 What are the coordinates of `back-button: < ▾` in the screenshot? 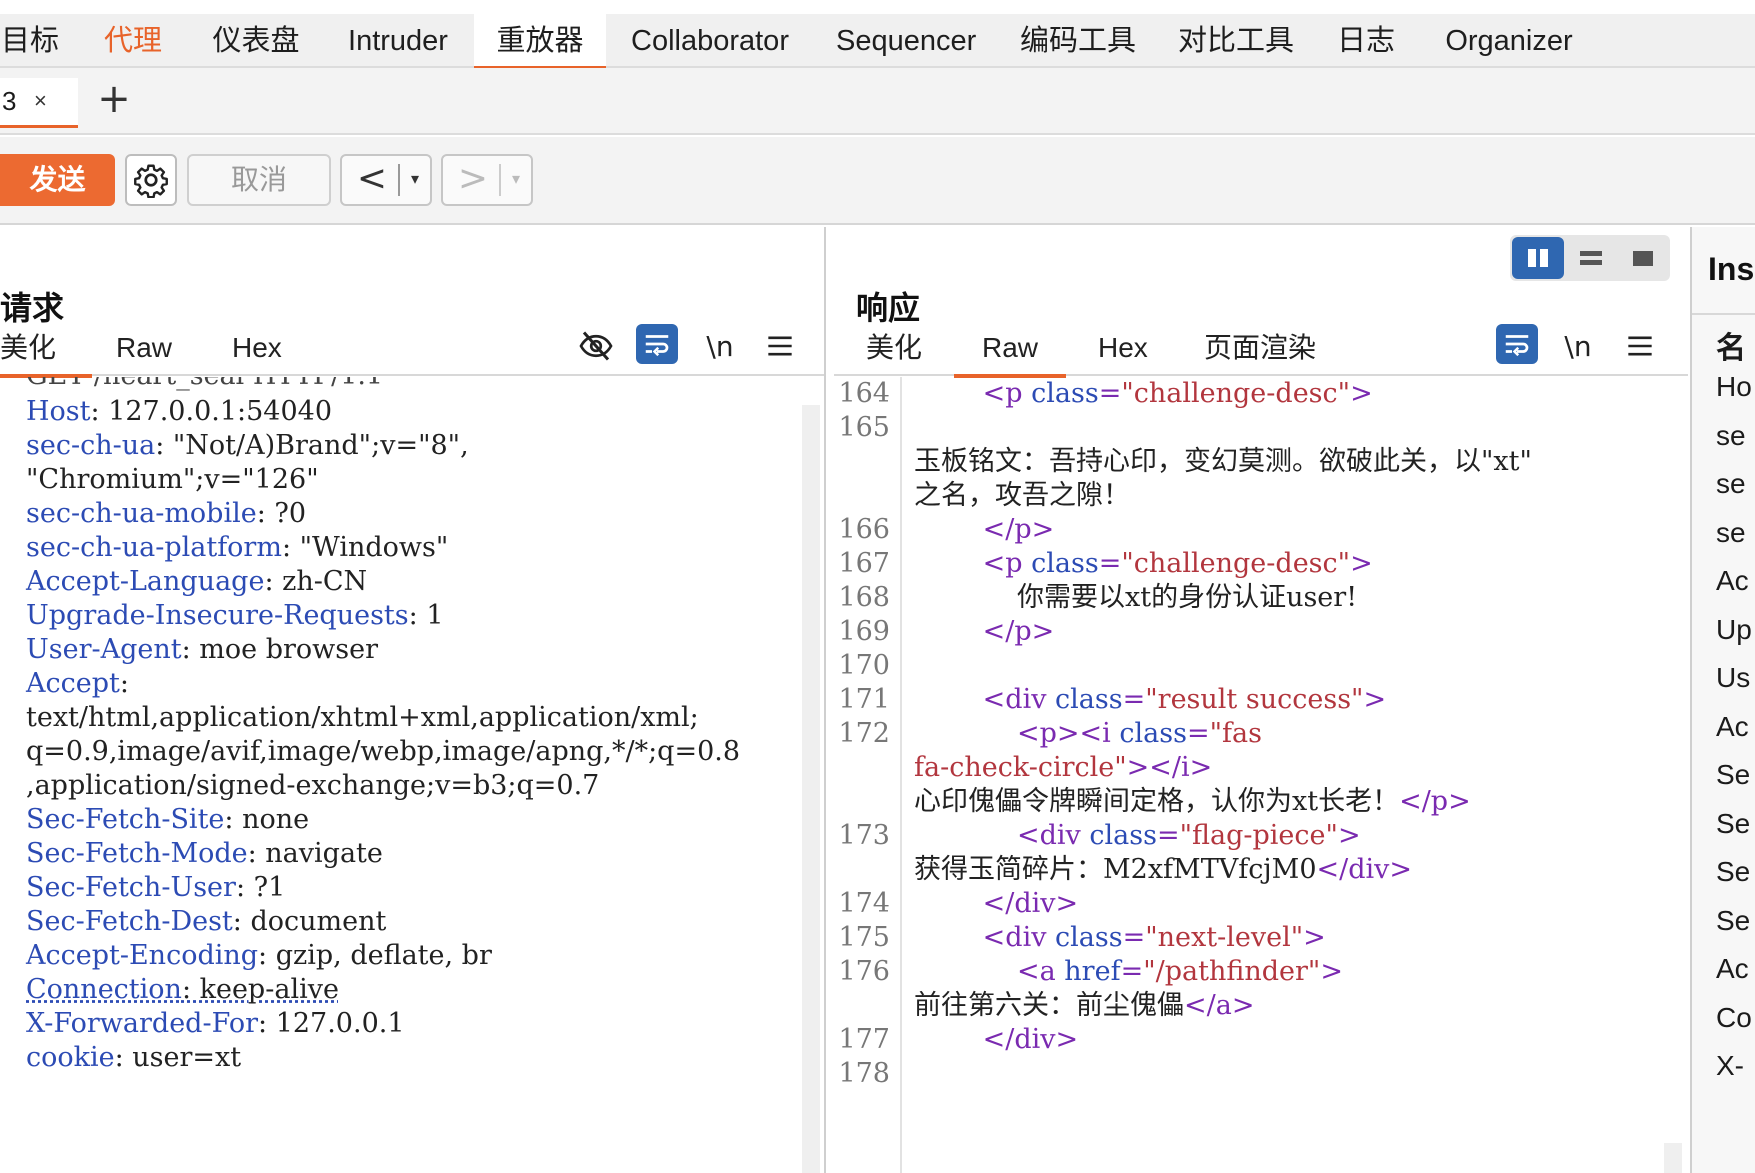 It's located at (386, 180).